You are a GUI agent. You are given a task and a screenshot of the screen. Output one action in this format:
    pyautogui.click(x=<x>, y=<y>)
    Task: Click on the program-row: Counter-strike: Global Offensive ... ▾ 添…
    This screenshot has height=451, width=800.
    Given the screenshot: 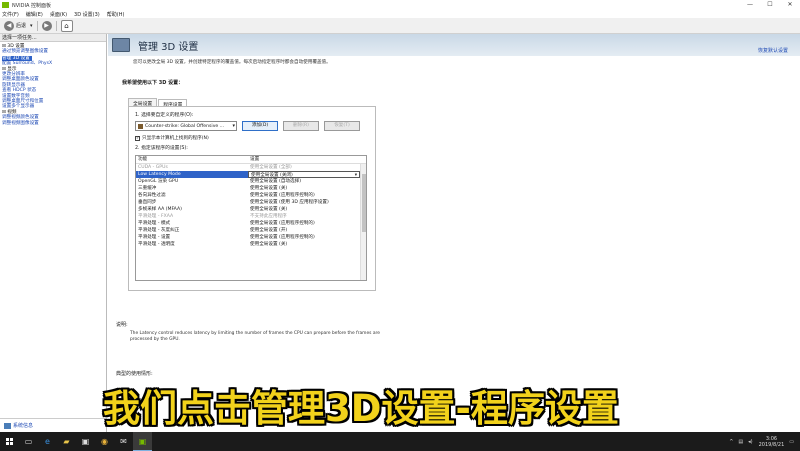 What is the action you would take?
    pyautogui.click(x=252, y=126)
    